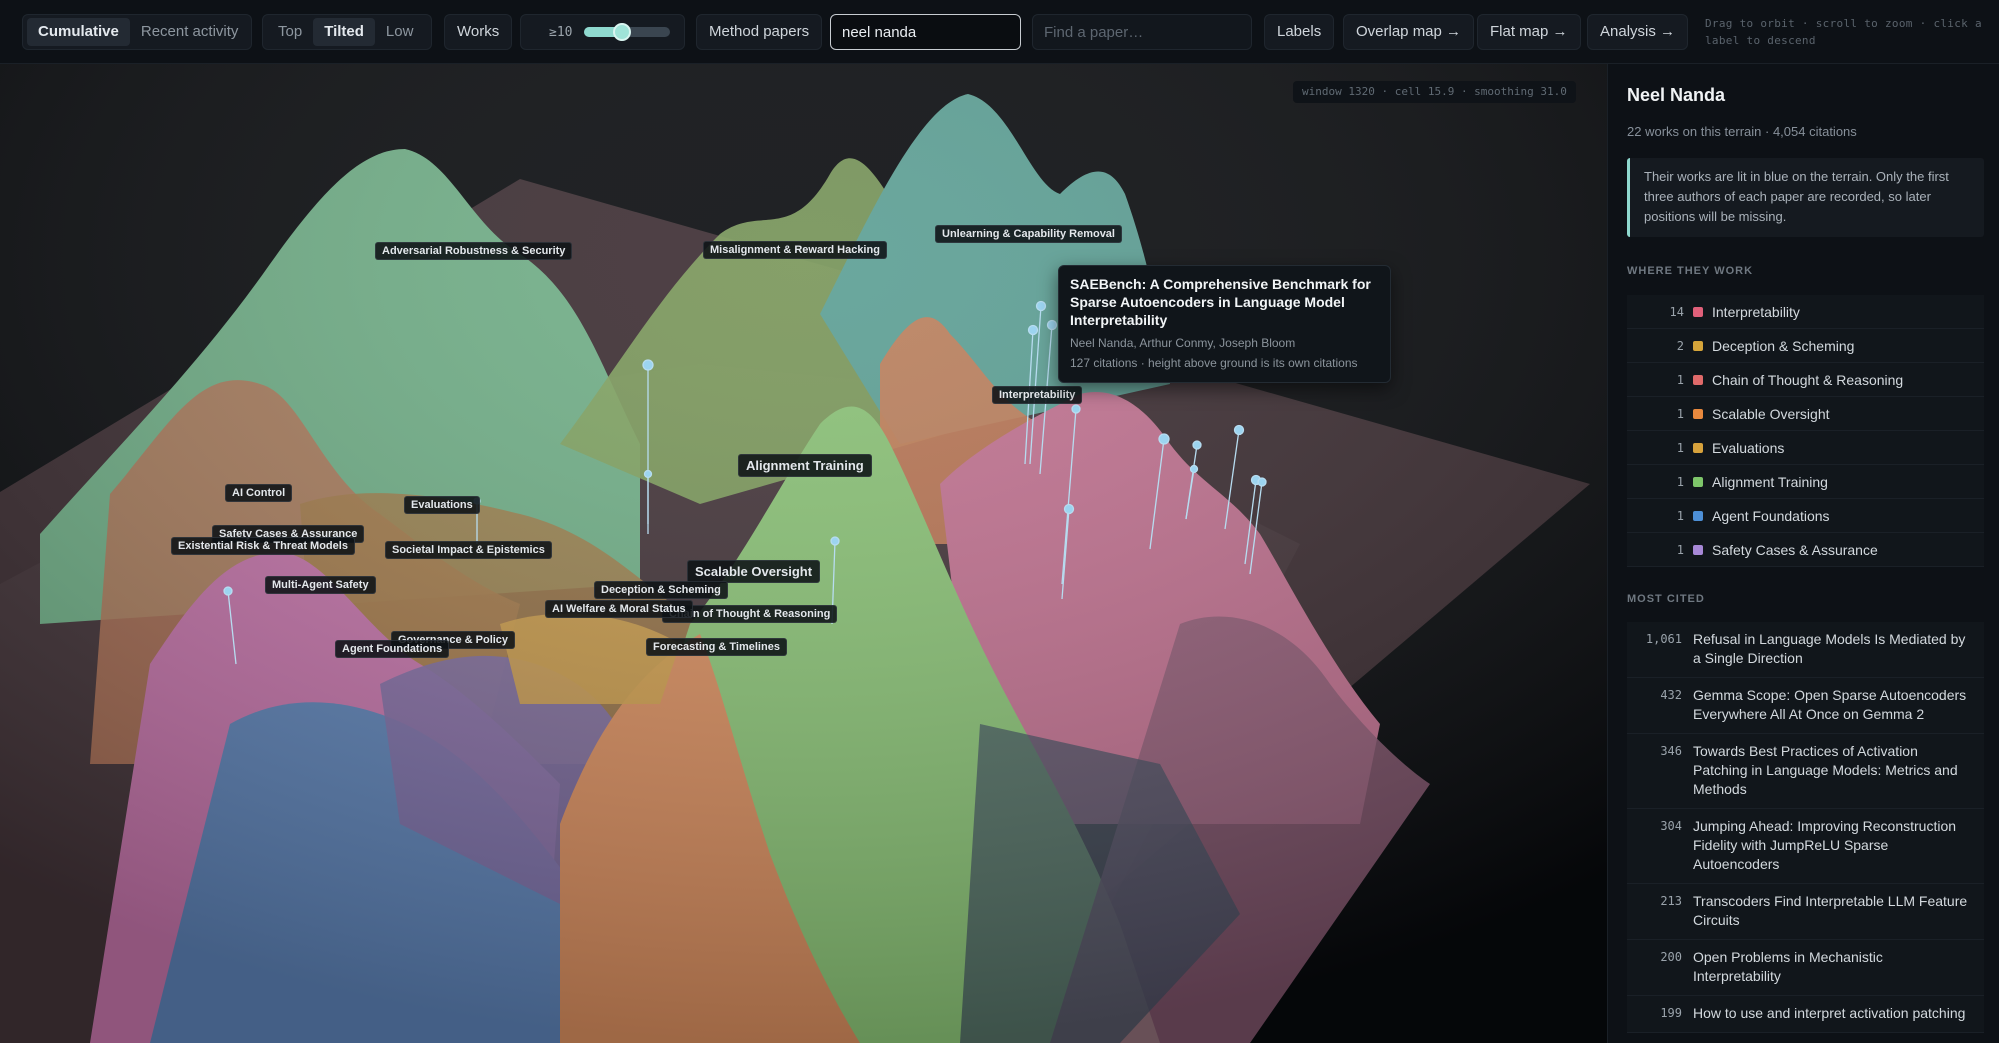  Describe the element at coordinates (619, 609) in the screenshot. I see `label-ai-welfare: AI Welfare & Moral Status` at that location.